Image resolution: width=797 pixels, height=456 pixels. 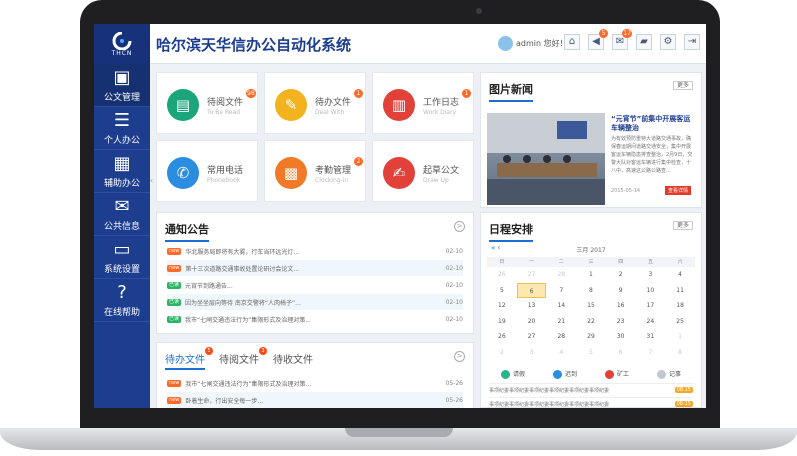 What do you see at coordinates (621, 291) in the screenshot?
I see `calendar-day: 9` at bounding box center [621, 291].